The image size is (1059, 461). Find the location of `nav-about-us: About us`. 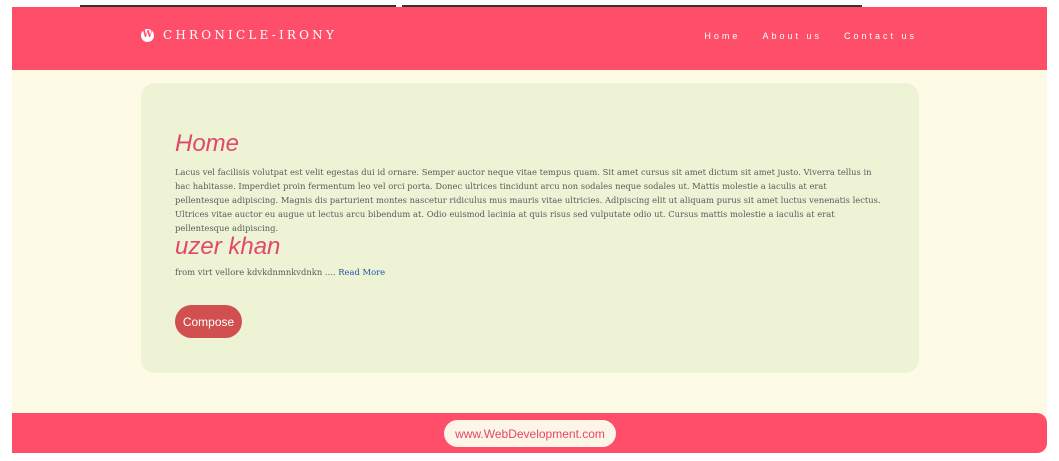

nav-about-us: About us is located at coordinates (792, 36).